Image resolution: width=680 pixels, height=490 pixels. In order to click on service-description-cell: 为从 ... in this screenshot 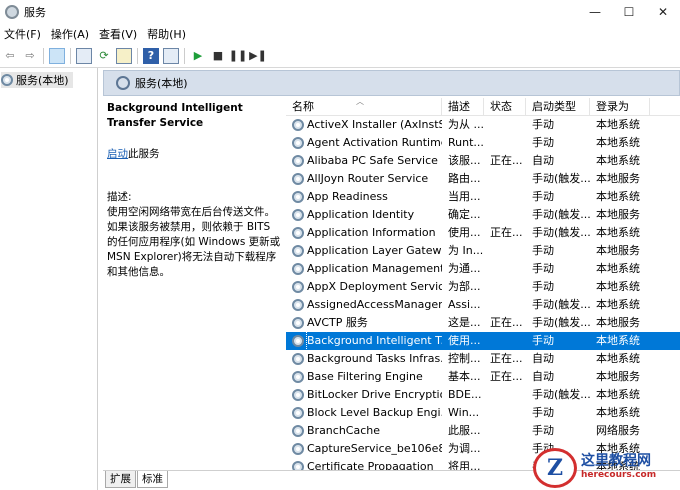, I will do `click(466, 124)`.